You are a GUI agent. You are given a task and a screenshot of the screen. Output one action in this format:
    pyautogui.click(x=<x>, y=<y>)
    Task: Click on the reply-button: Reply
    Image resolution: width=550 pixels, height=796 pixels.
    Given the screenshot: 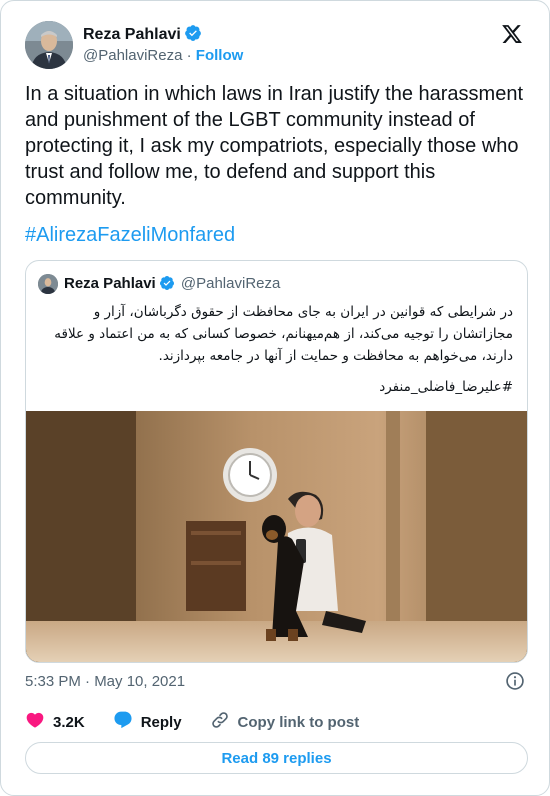 What is the action you would take?
    pyautogui.click(x=147, y=722)
    